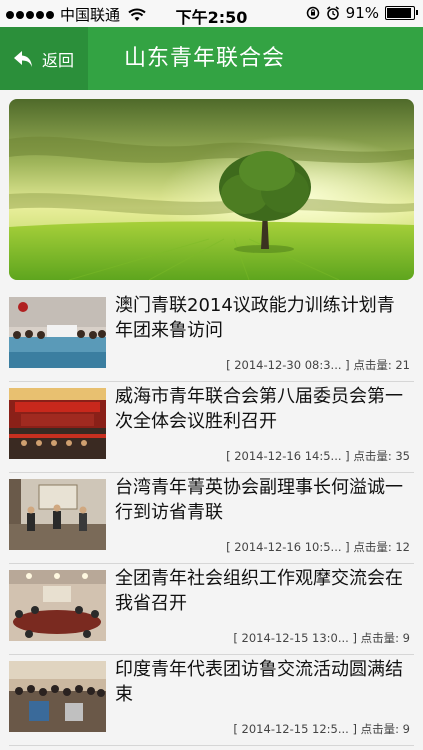 Image resolution: width=423 pixels, height=750 pixels. I want to click on navigation-bar: 返回 山东青年联合会, so click(211, 58).